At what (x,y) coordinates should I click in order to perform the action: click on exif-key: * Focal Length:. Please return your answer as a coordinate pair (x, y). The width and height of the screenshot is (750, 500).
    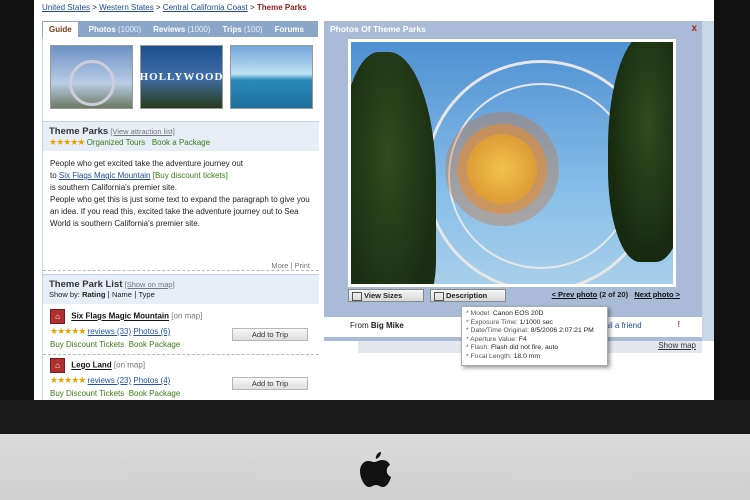
    Looking at the image, I should click on (489, 356).